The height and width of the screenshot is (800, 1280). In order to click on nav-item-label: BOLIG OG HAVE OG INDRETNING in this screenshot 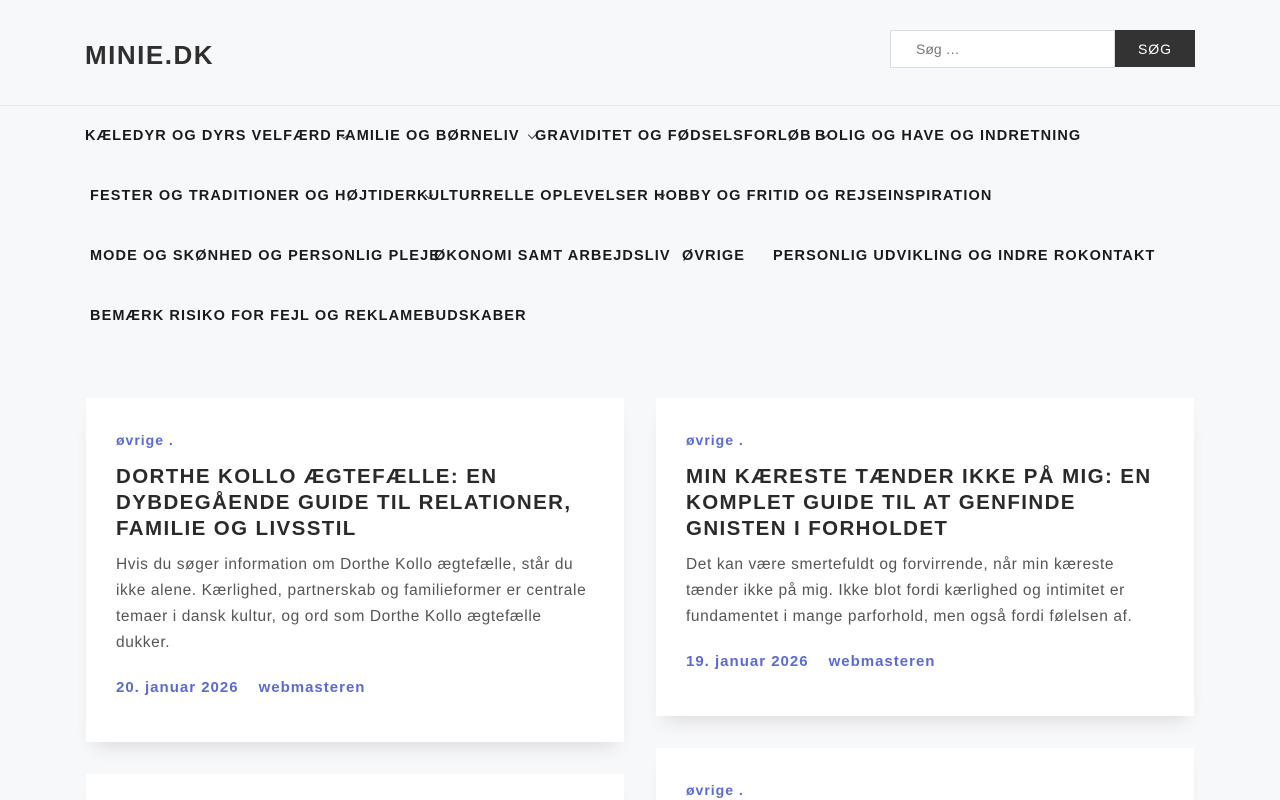, I will do `click(948, 136)`.